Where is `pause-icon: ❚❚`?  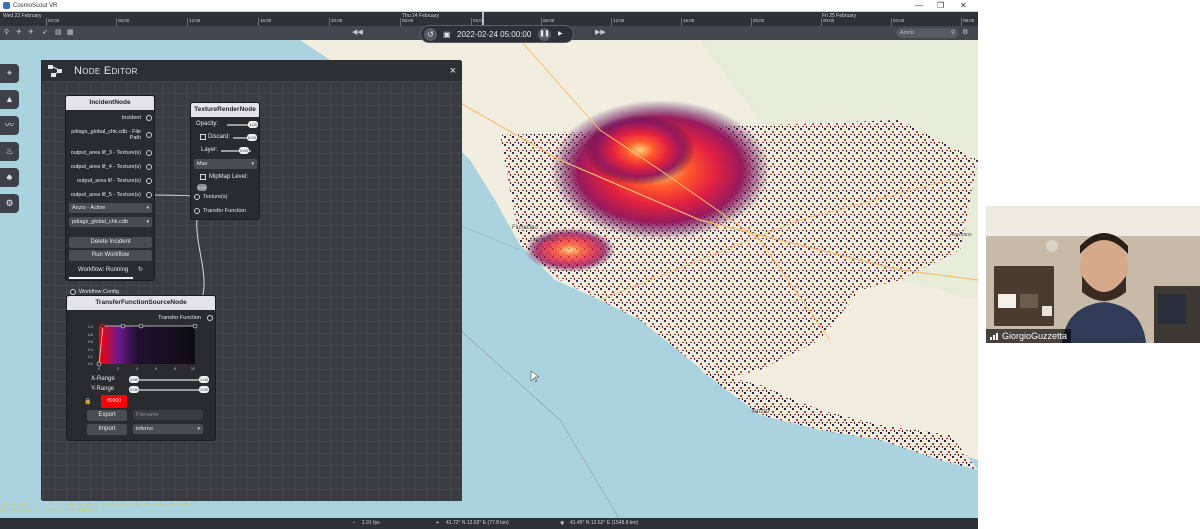 pause-icon: ❚❚ is located at coordinates (544, 34).